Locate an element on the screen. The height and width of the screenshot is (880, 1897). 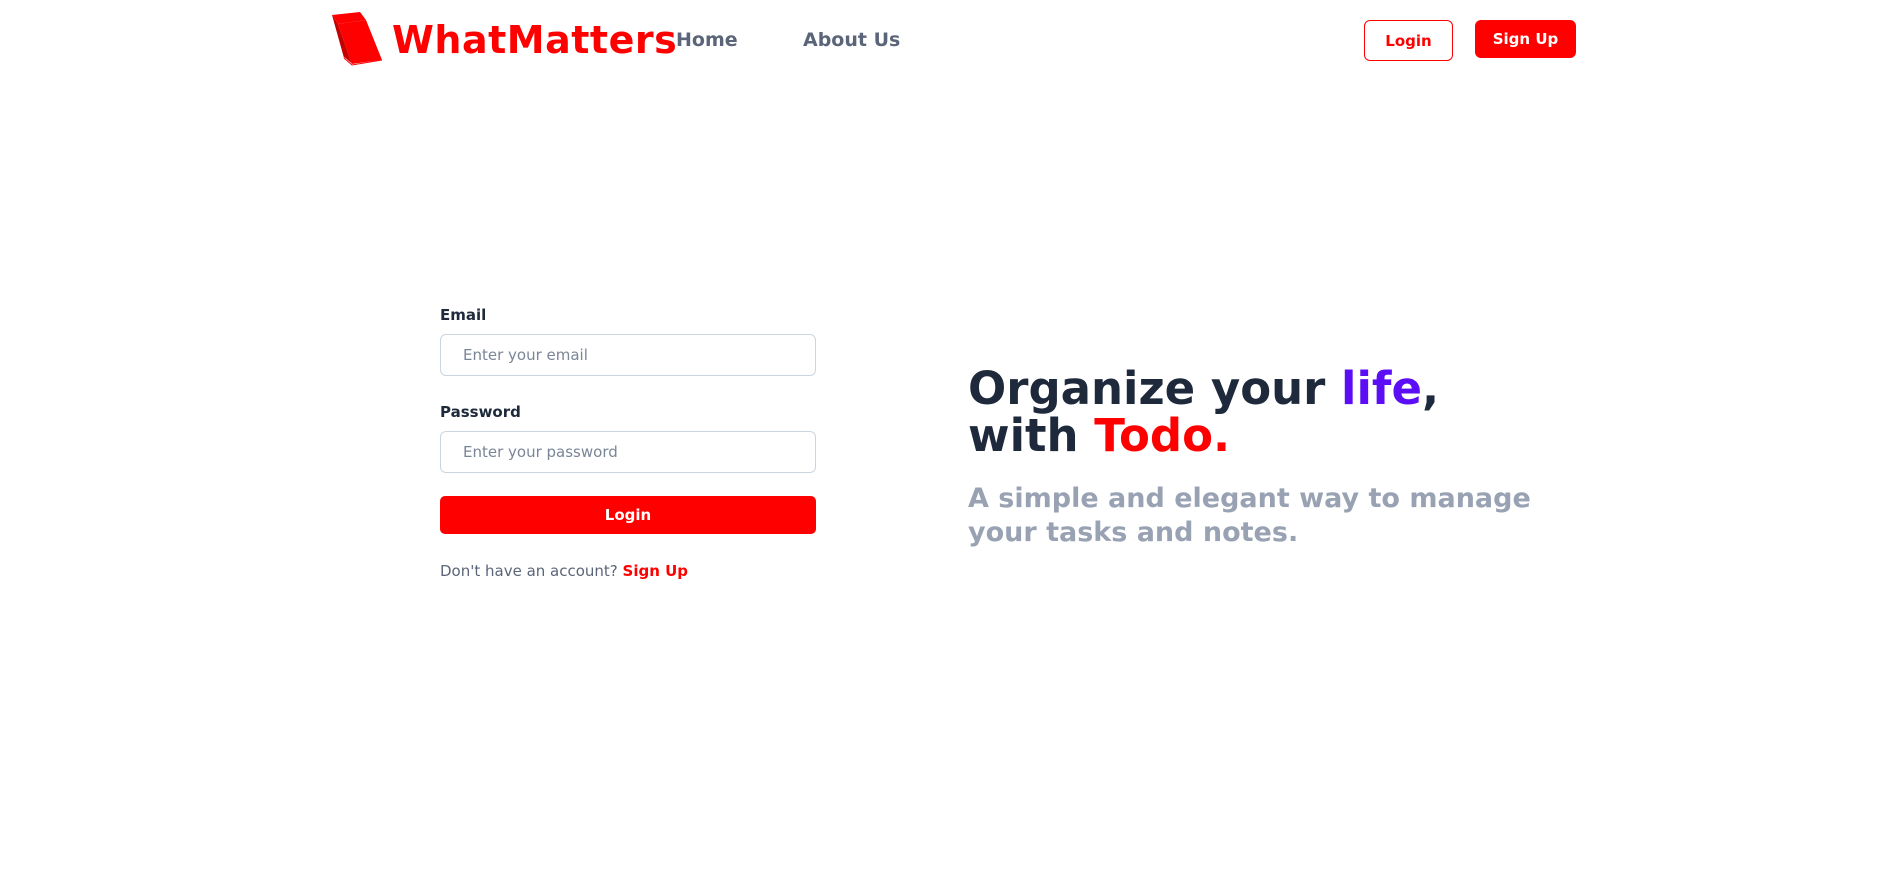
brand-name: WhatMatters is located at coordinates (535, 40).